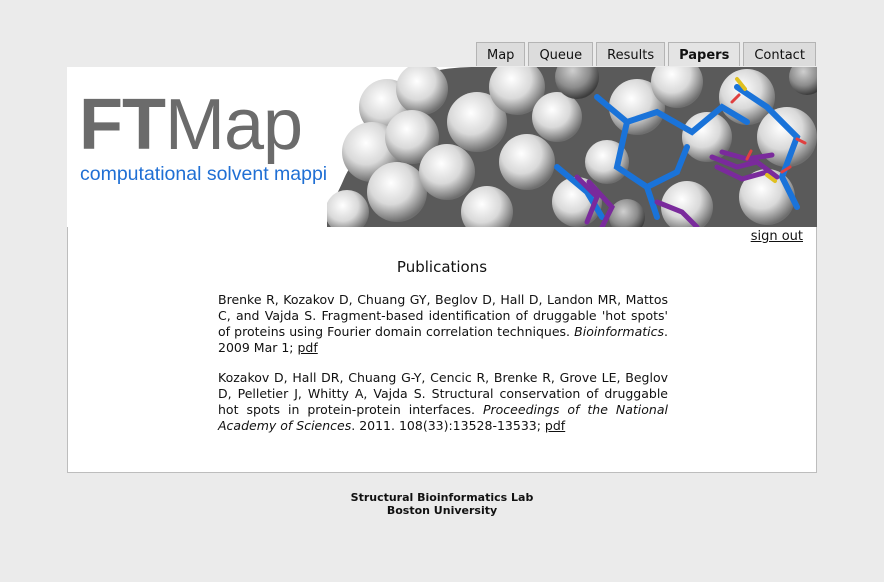  Describe the element at coordinates (777, 236) in the screenshot. I see `signout-link: sign out` at that location.